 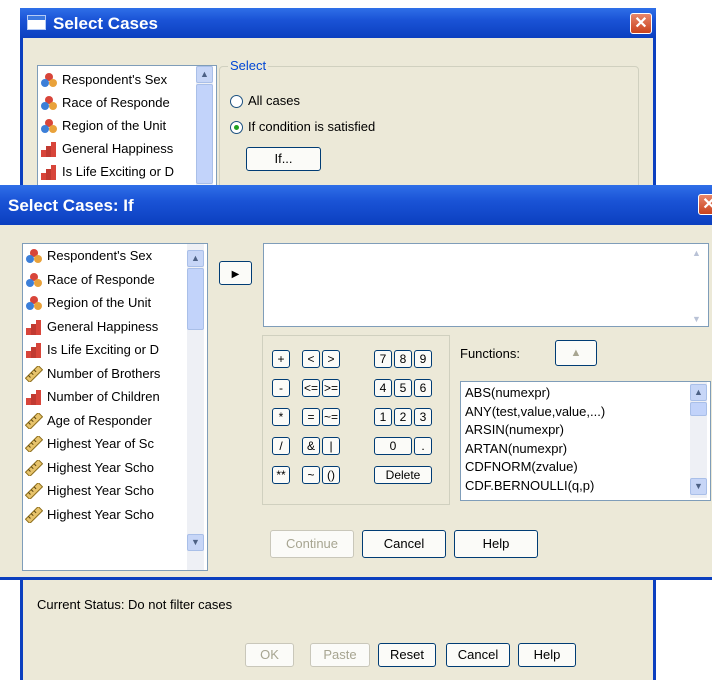 What do you see at coordinates (516, 448) in the screenshot?
I see `function-item: ARTAN(numexpr)` at bounding box center [516, 448].